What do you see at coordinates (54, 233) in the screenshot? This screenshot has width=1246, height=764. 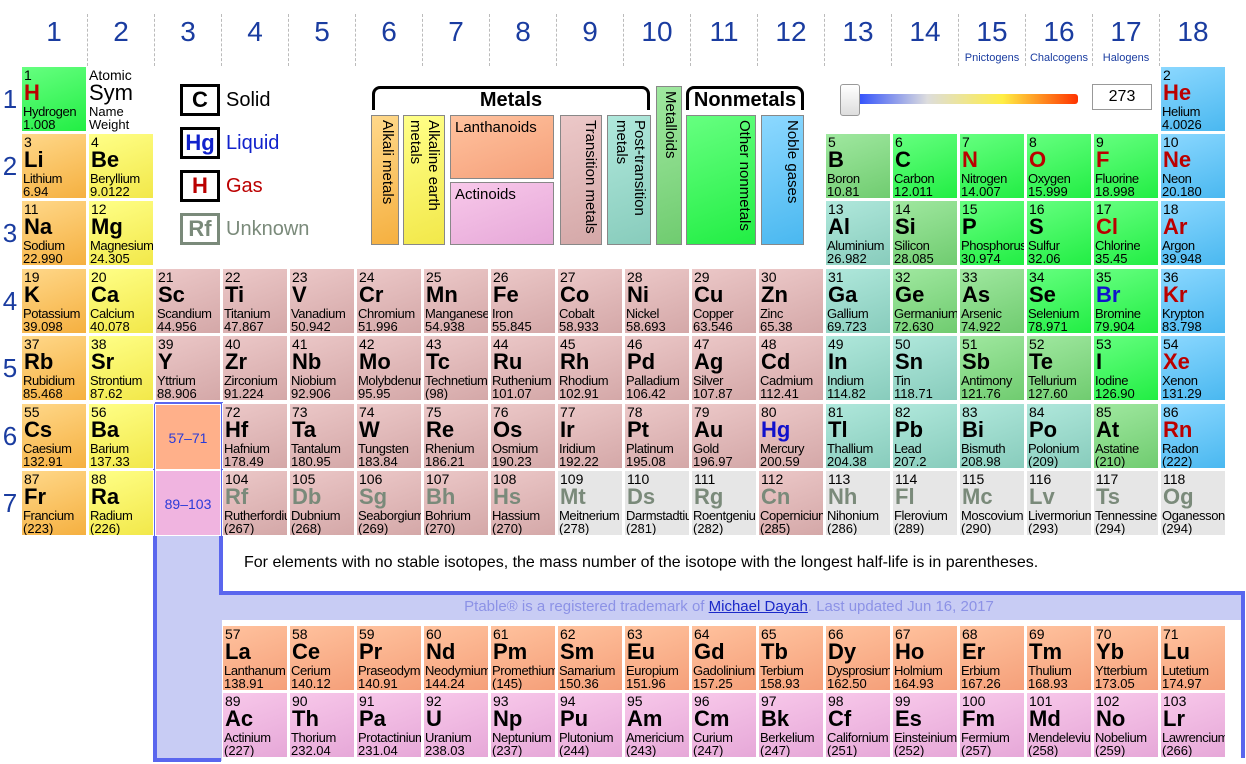 I see `element-sodium: 11 Na Sodium 22.990` at bounding box center [54, 233].